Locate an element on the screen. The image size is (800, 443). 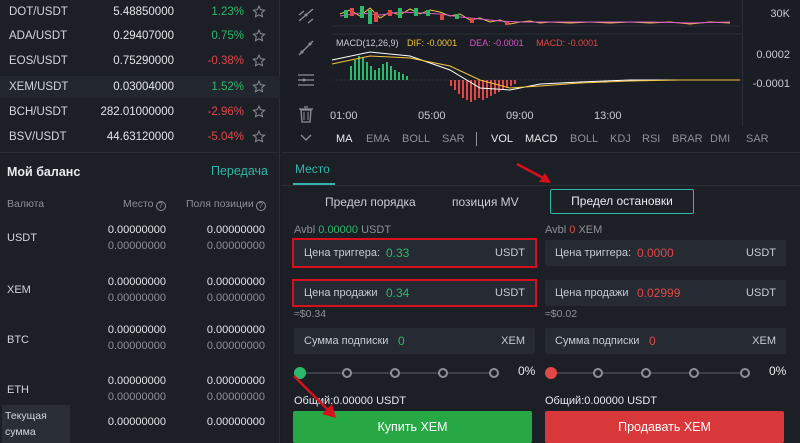
pair-change: 0.75% is located at coordinates (227, 36).